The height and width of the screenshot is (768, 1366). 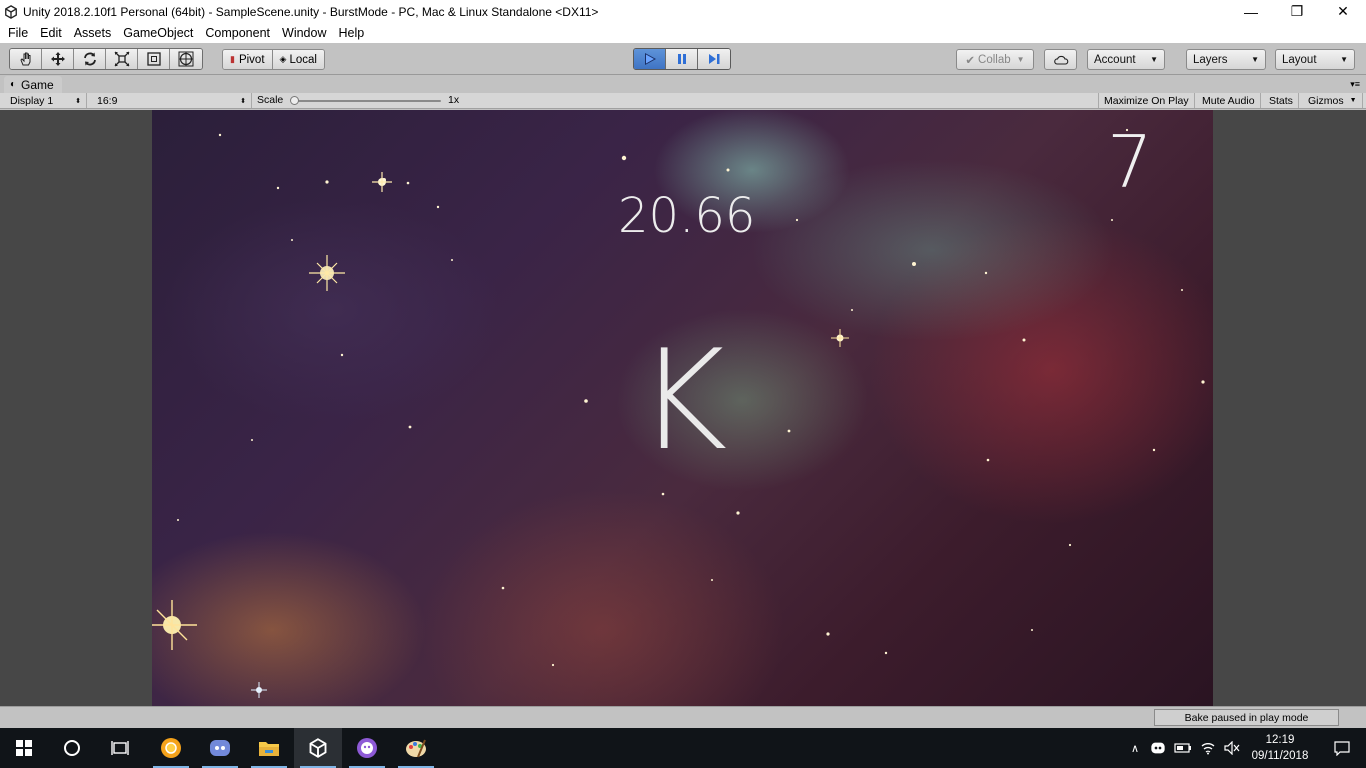 I want to click on status-bar: Bake paused in play mode, so click(x=683, y=717).